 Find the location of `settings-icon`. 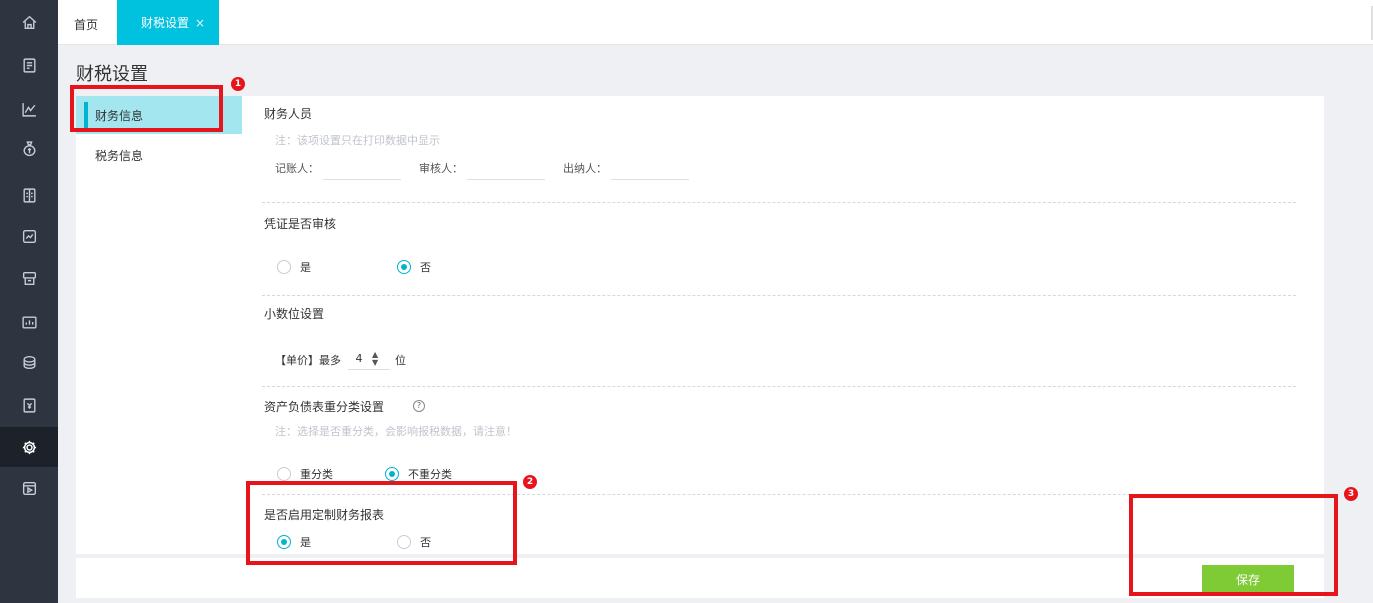

settings-icon is located at coordinates (29, 447).